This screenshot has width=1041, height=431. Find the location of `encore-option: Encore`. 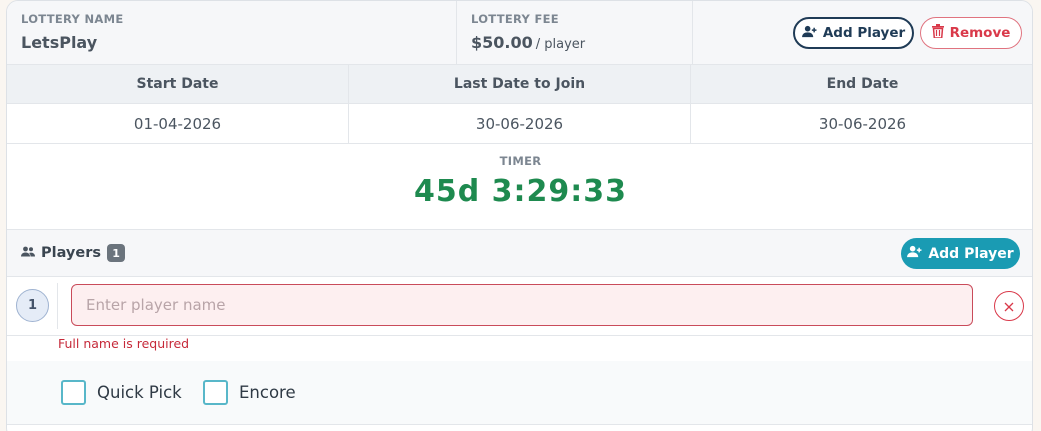

encore-option: Encore is located at coordinates (249, 392).